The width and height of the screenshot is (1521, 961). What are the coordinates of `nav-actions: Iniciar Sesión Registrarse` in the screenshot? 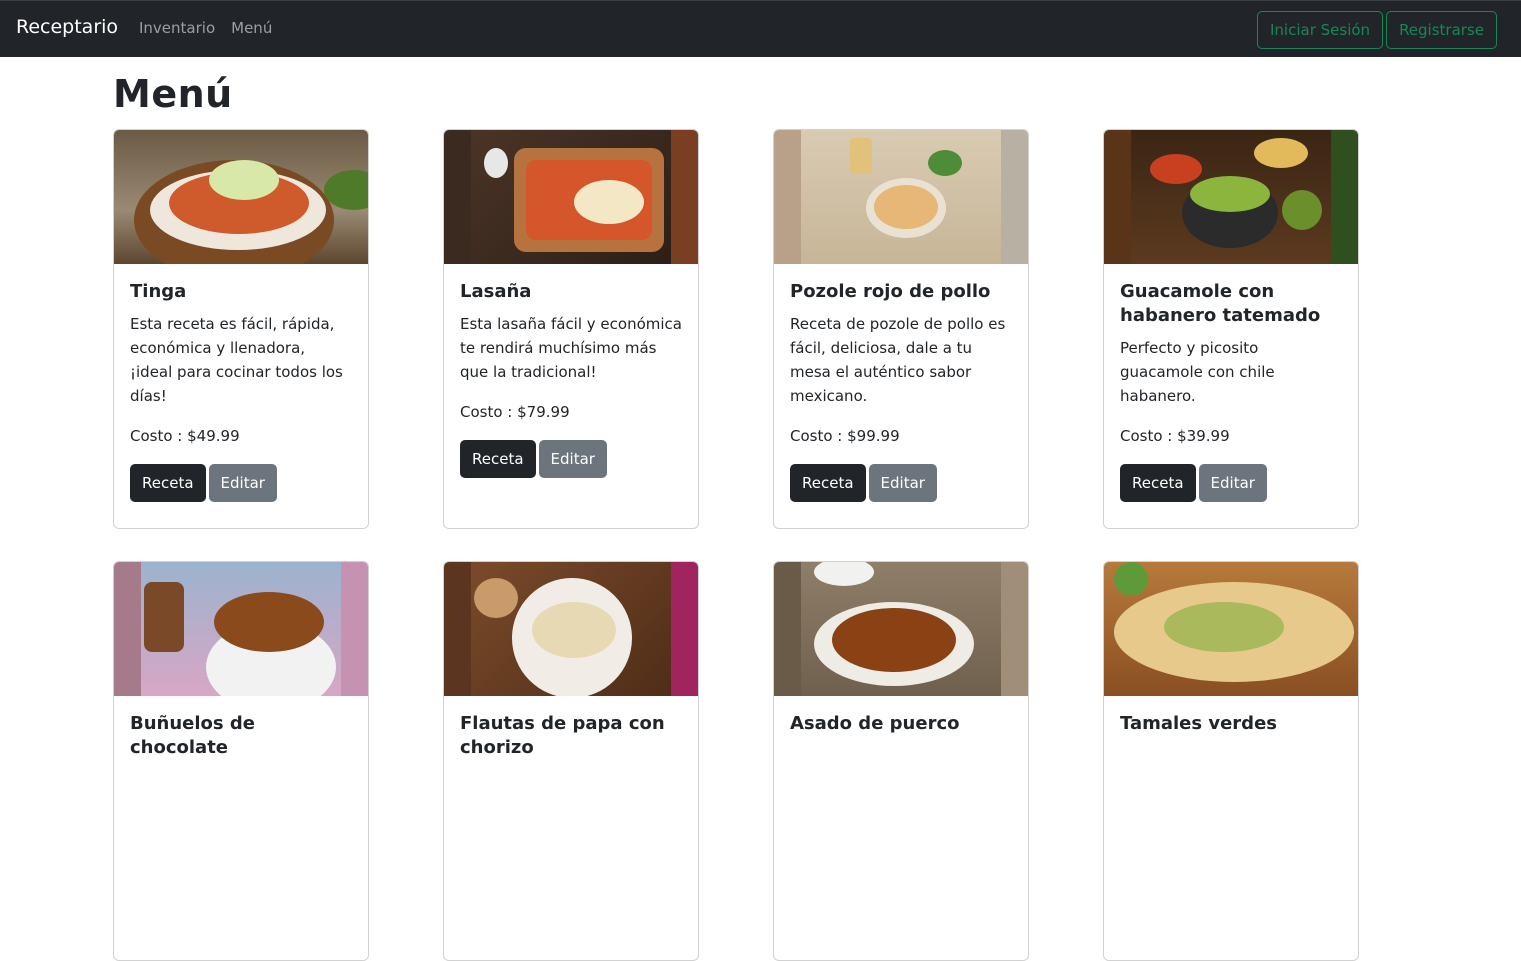 It's located at (1377, 30).